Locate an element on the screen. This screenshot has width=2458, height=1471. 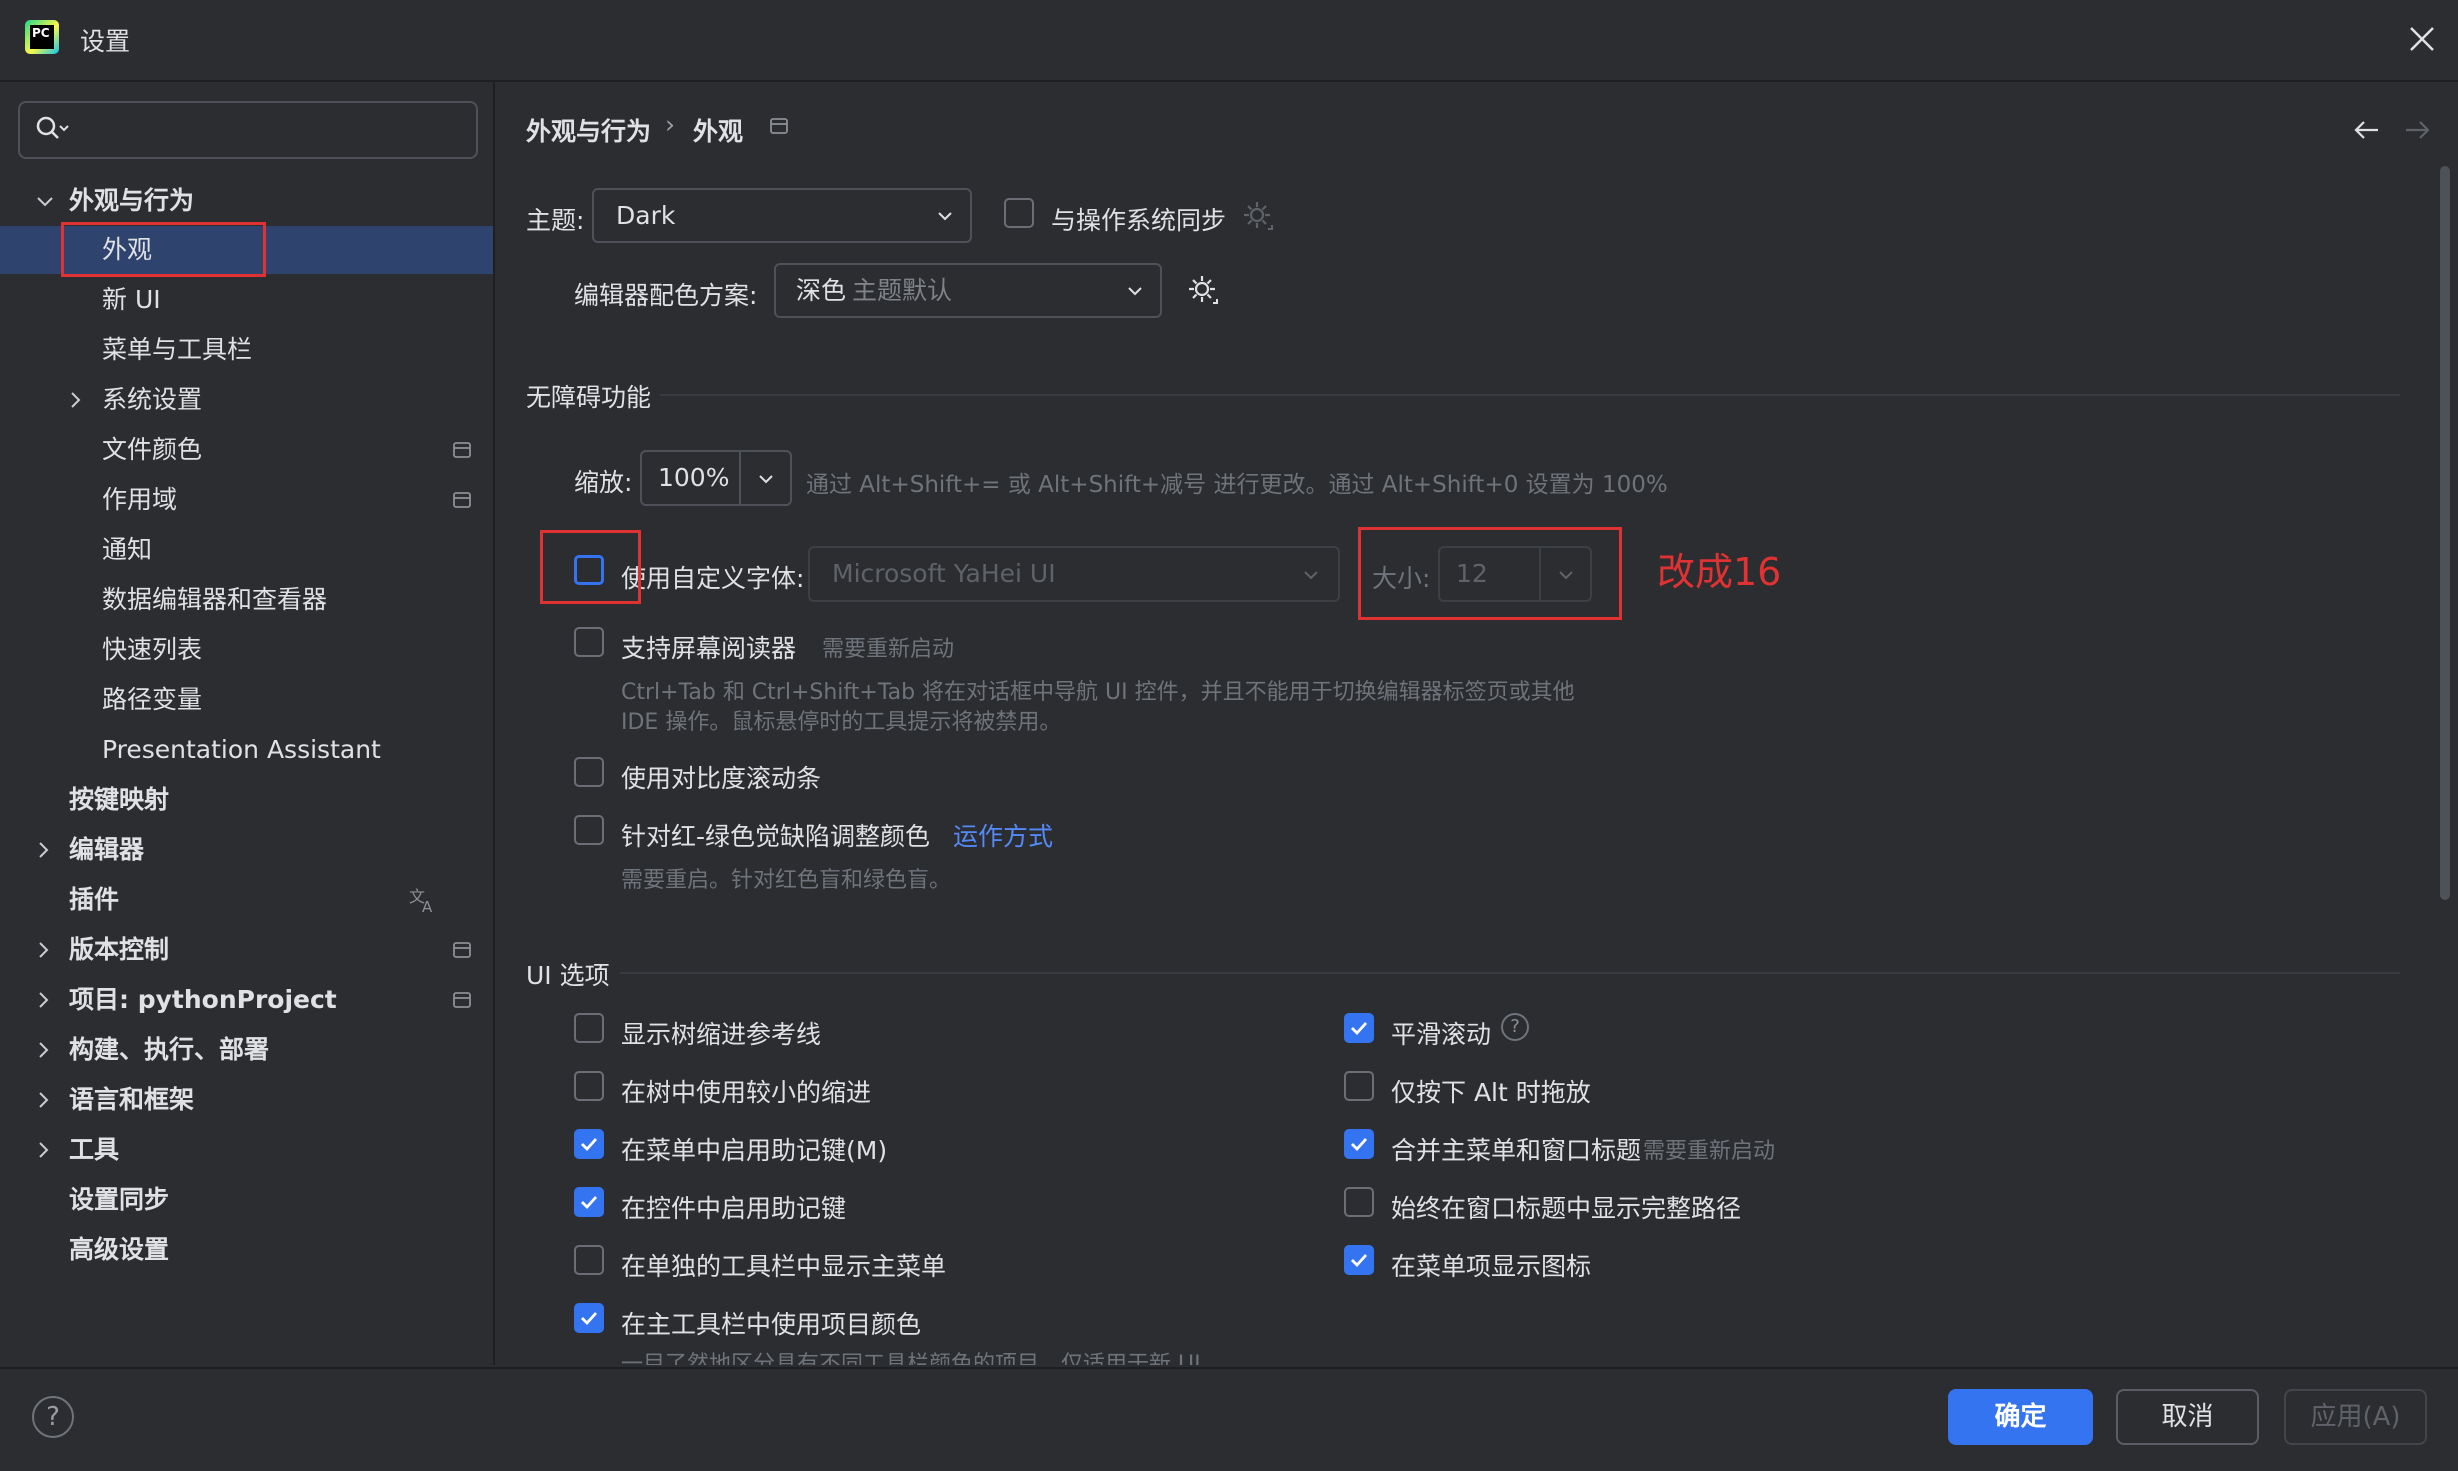
tree-indent-guides-checkbox is located at coordinates (589, 1028).